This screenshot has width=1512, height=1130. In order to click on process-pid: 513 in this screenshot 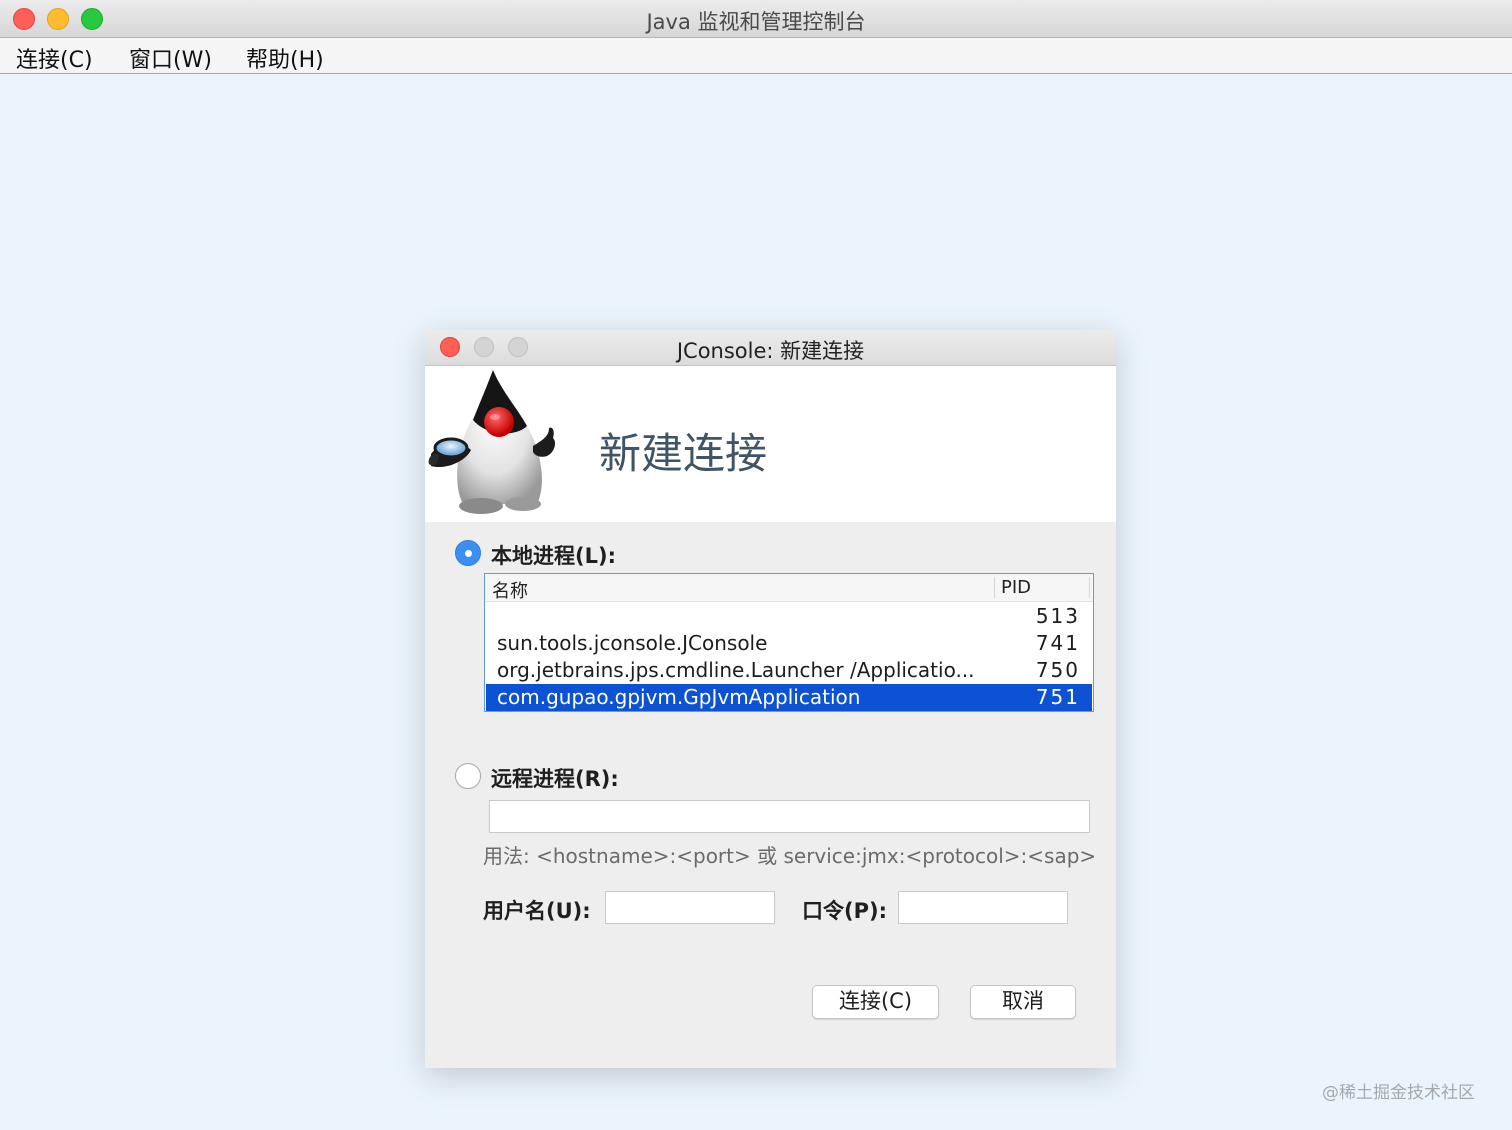, I will do `click(1057, 616)`.